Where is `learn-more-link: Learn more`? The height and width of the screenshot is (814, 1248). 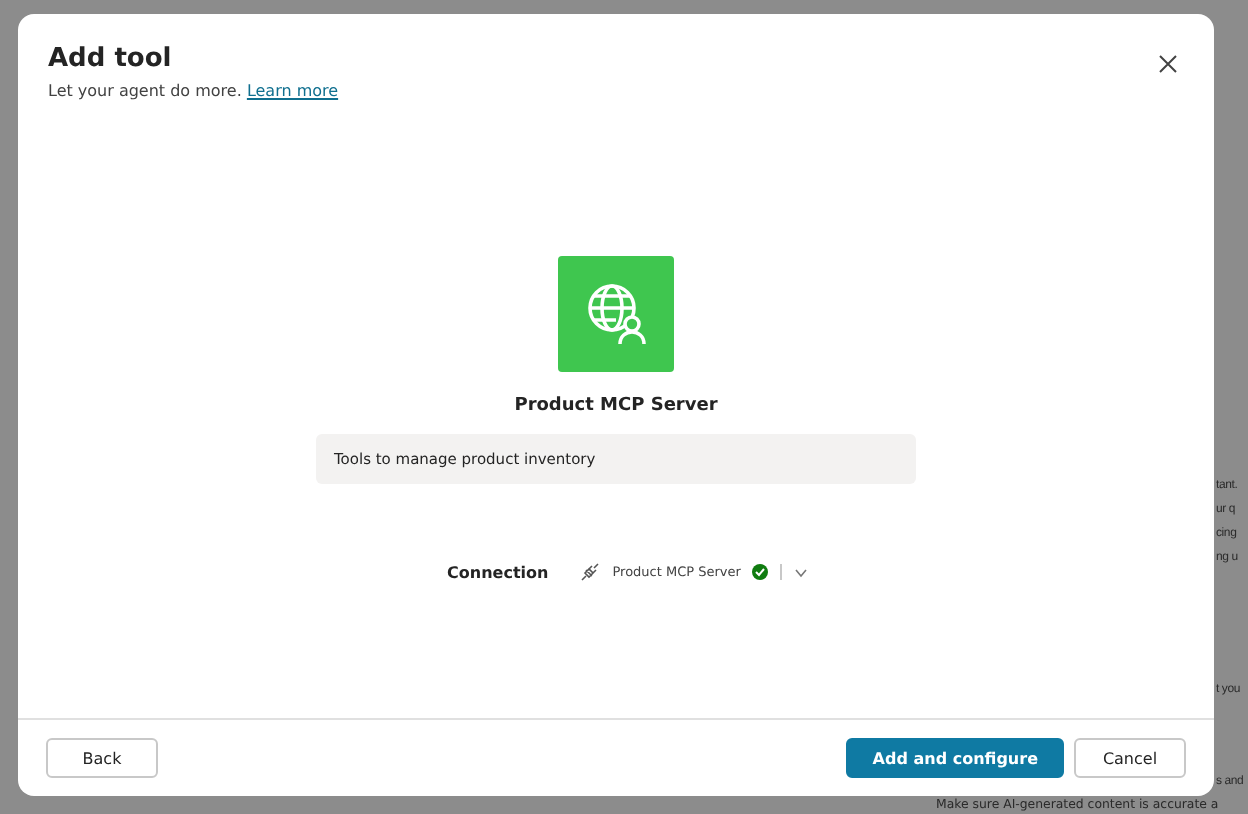
learn-more-link: Learn more is located at coordinates (292, 91).